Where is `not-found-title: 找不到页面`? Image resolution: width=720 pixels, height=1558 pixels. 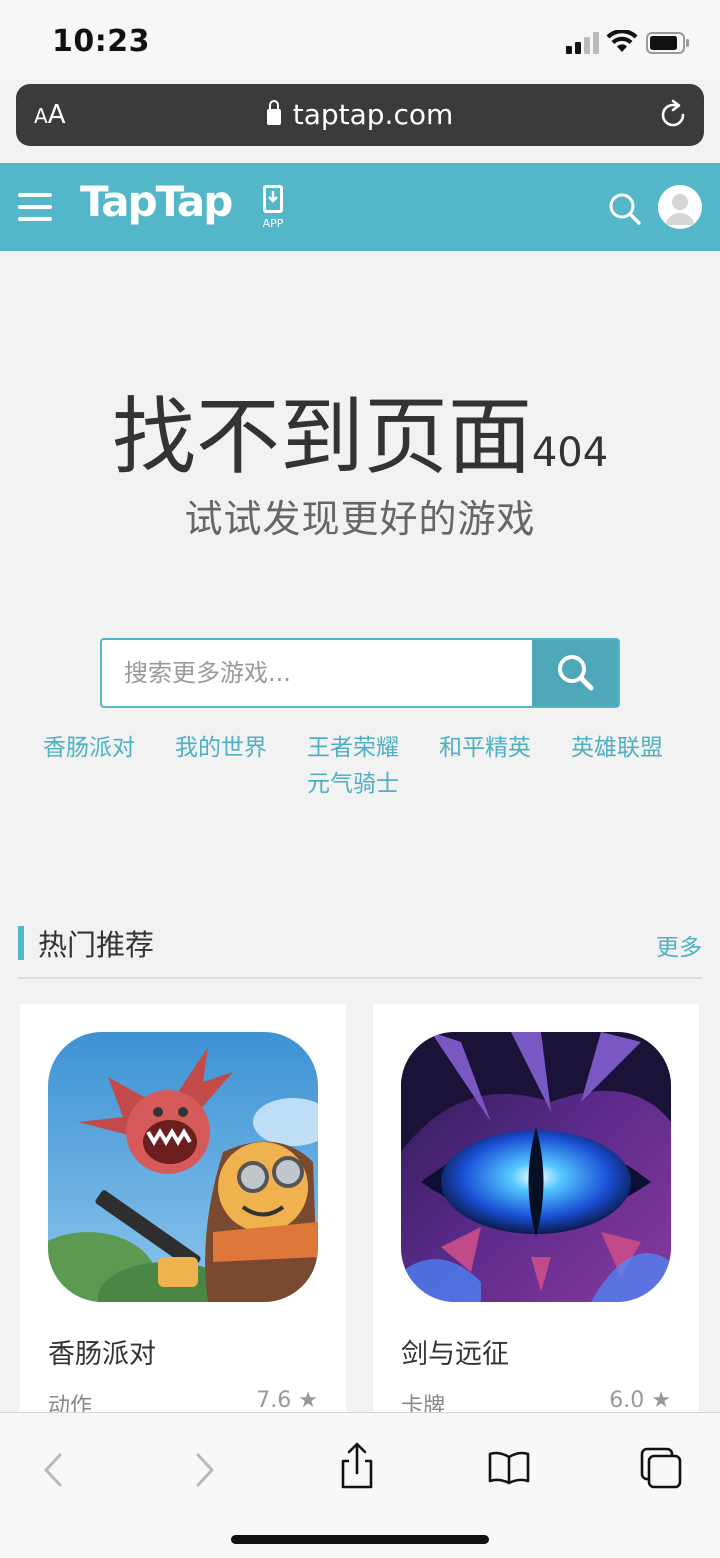
not-found-title: 找不到页面 is located at coordinates (321, 437).